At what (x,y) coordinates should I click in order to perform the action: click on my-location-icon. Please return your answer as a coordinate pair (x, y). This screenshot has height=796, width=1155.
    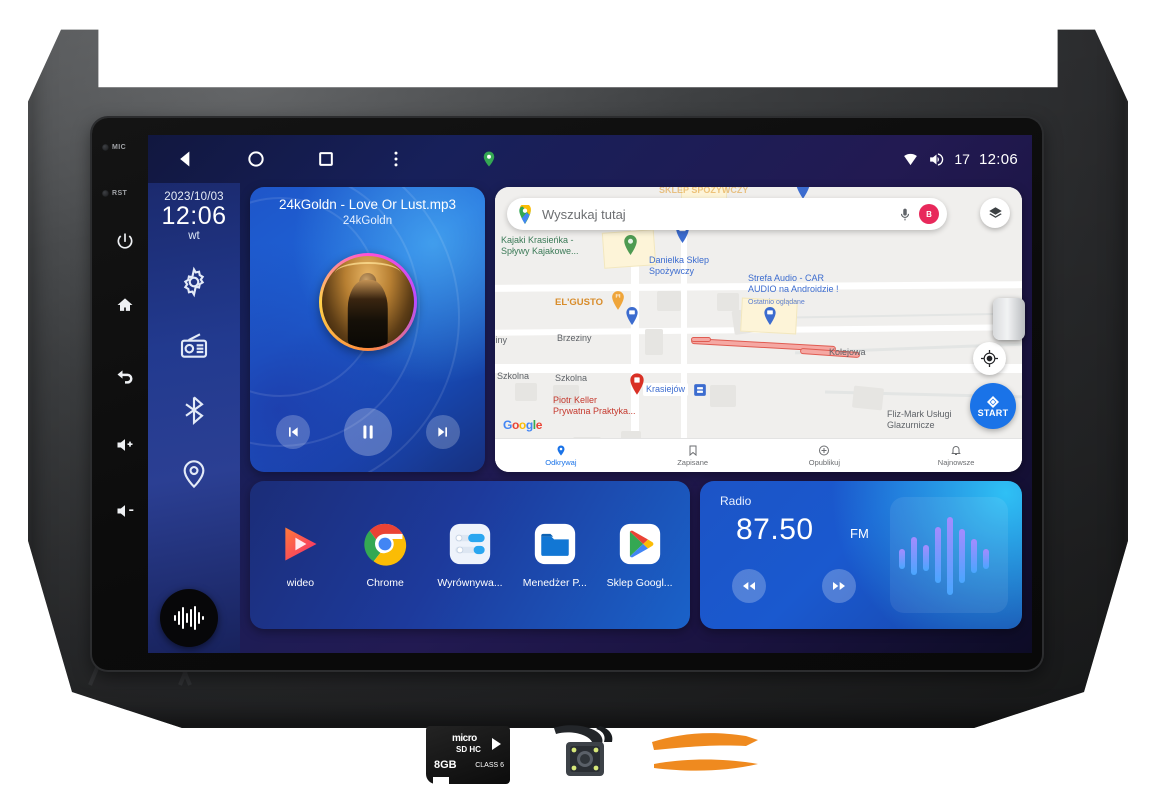
    Looking at the image, I should click on (989, 358).